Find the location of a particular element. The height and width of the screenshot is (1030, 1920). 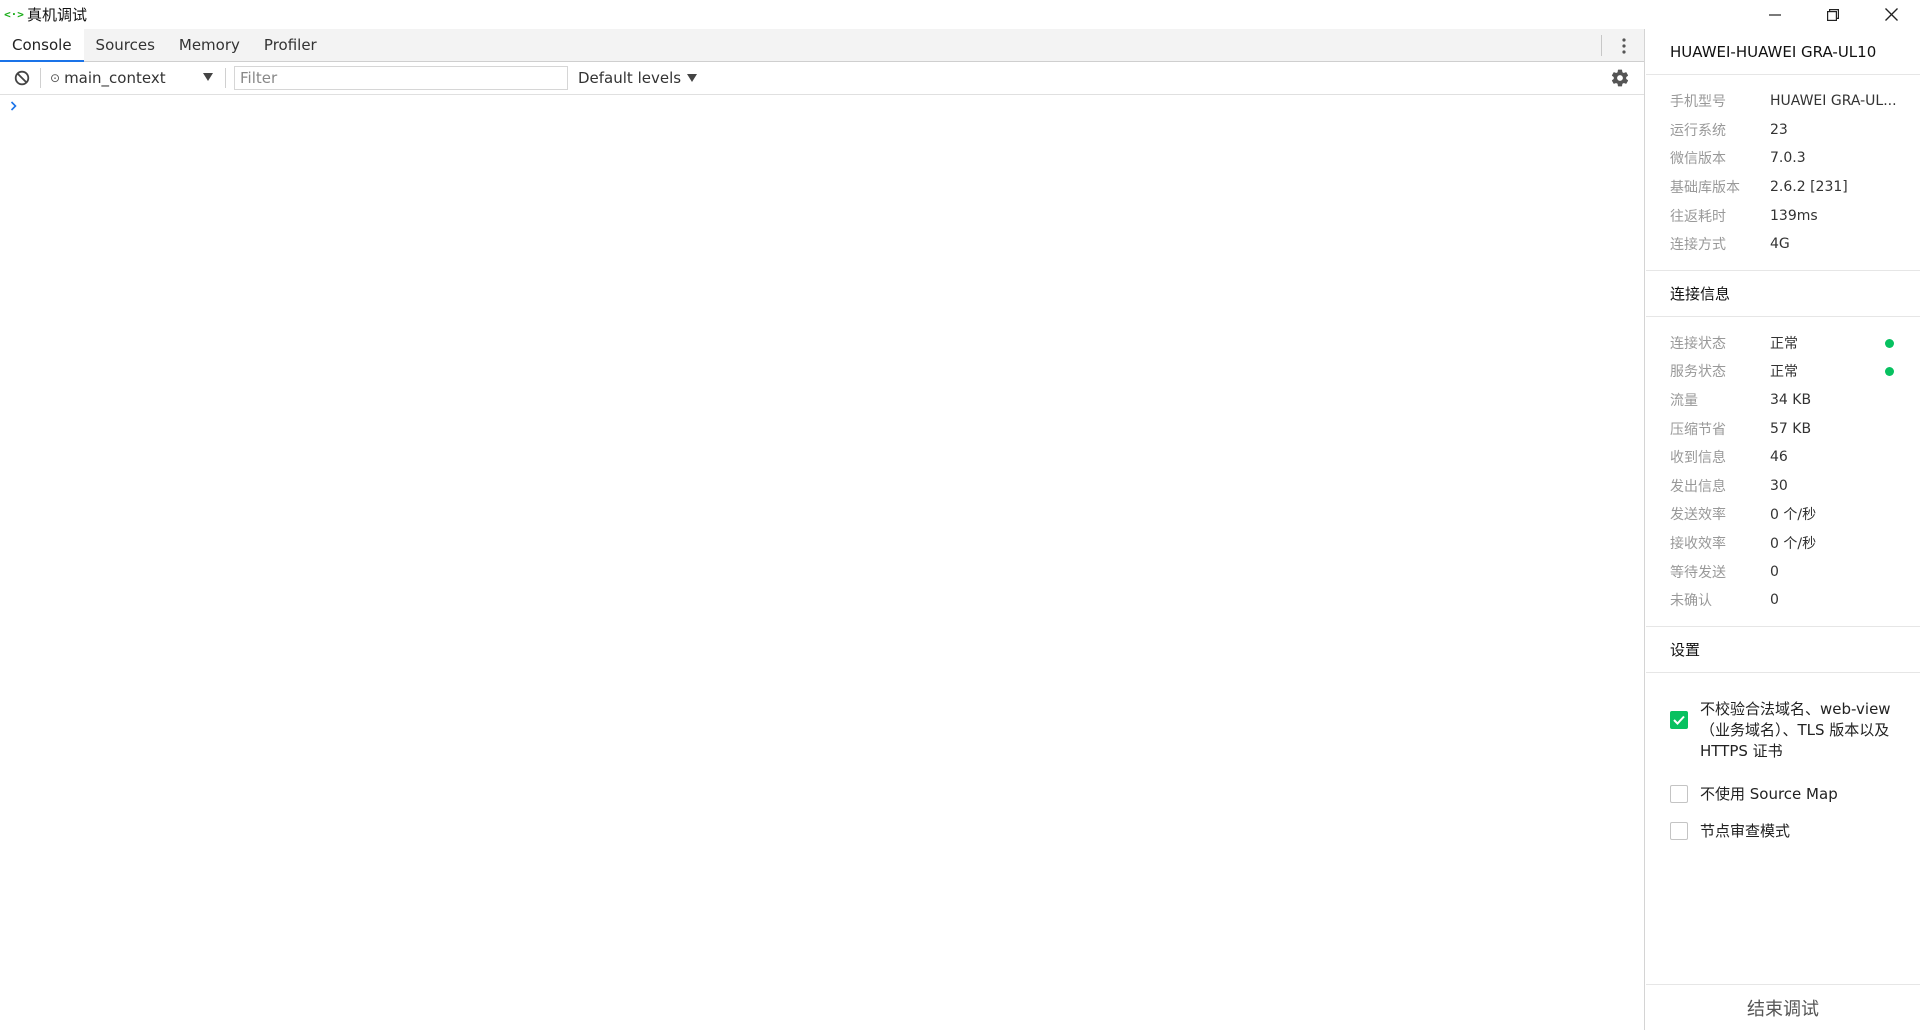

checkbox-checked is located at coordinates (1679, 719).